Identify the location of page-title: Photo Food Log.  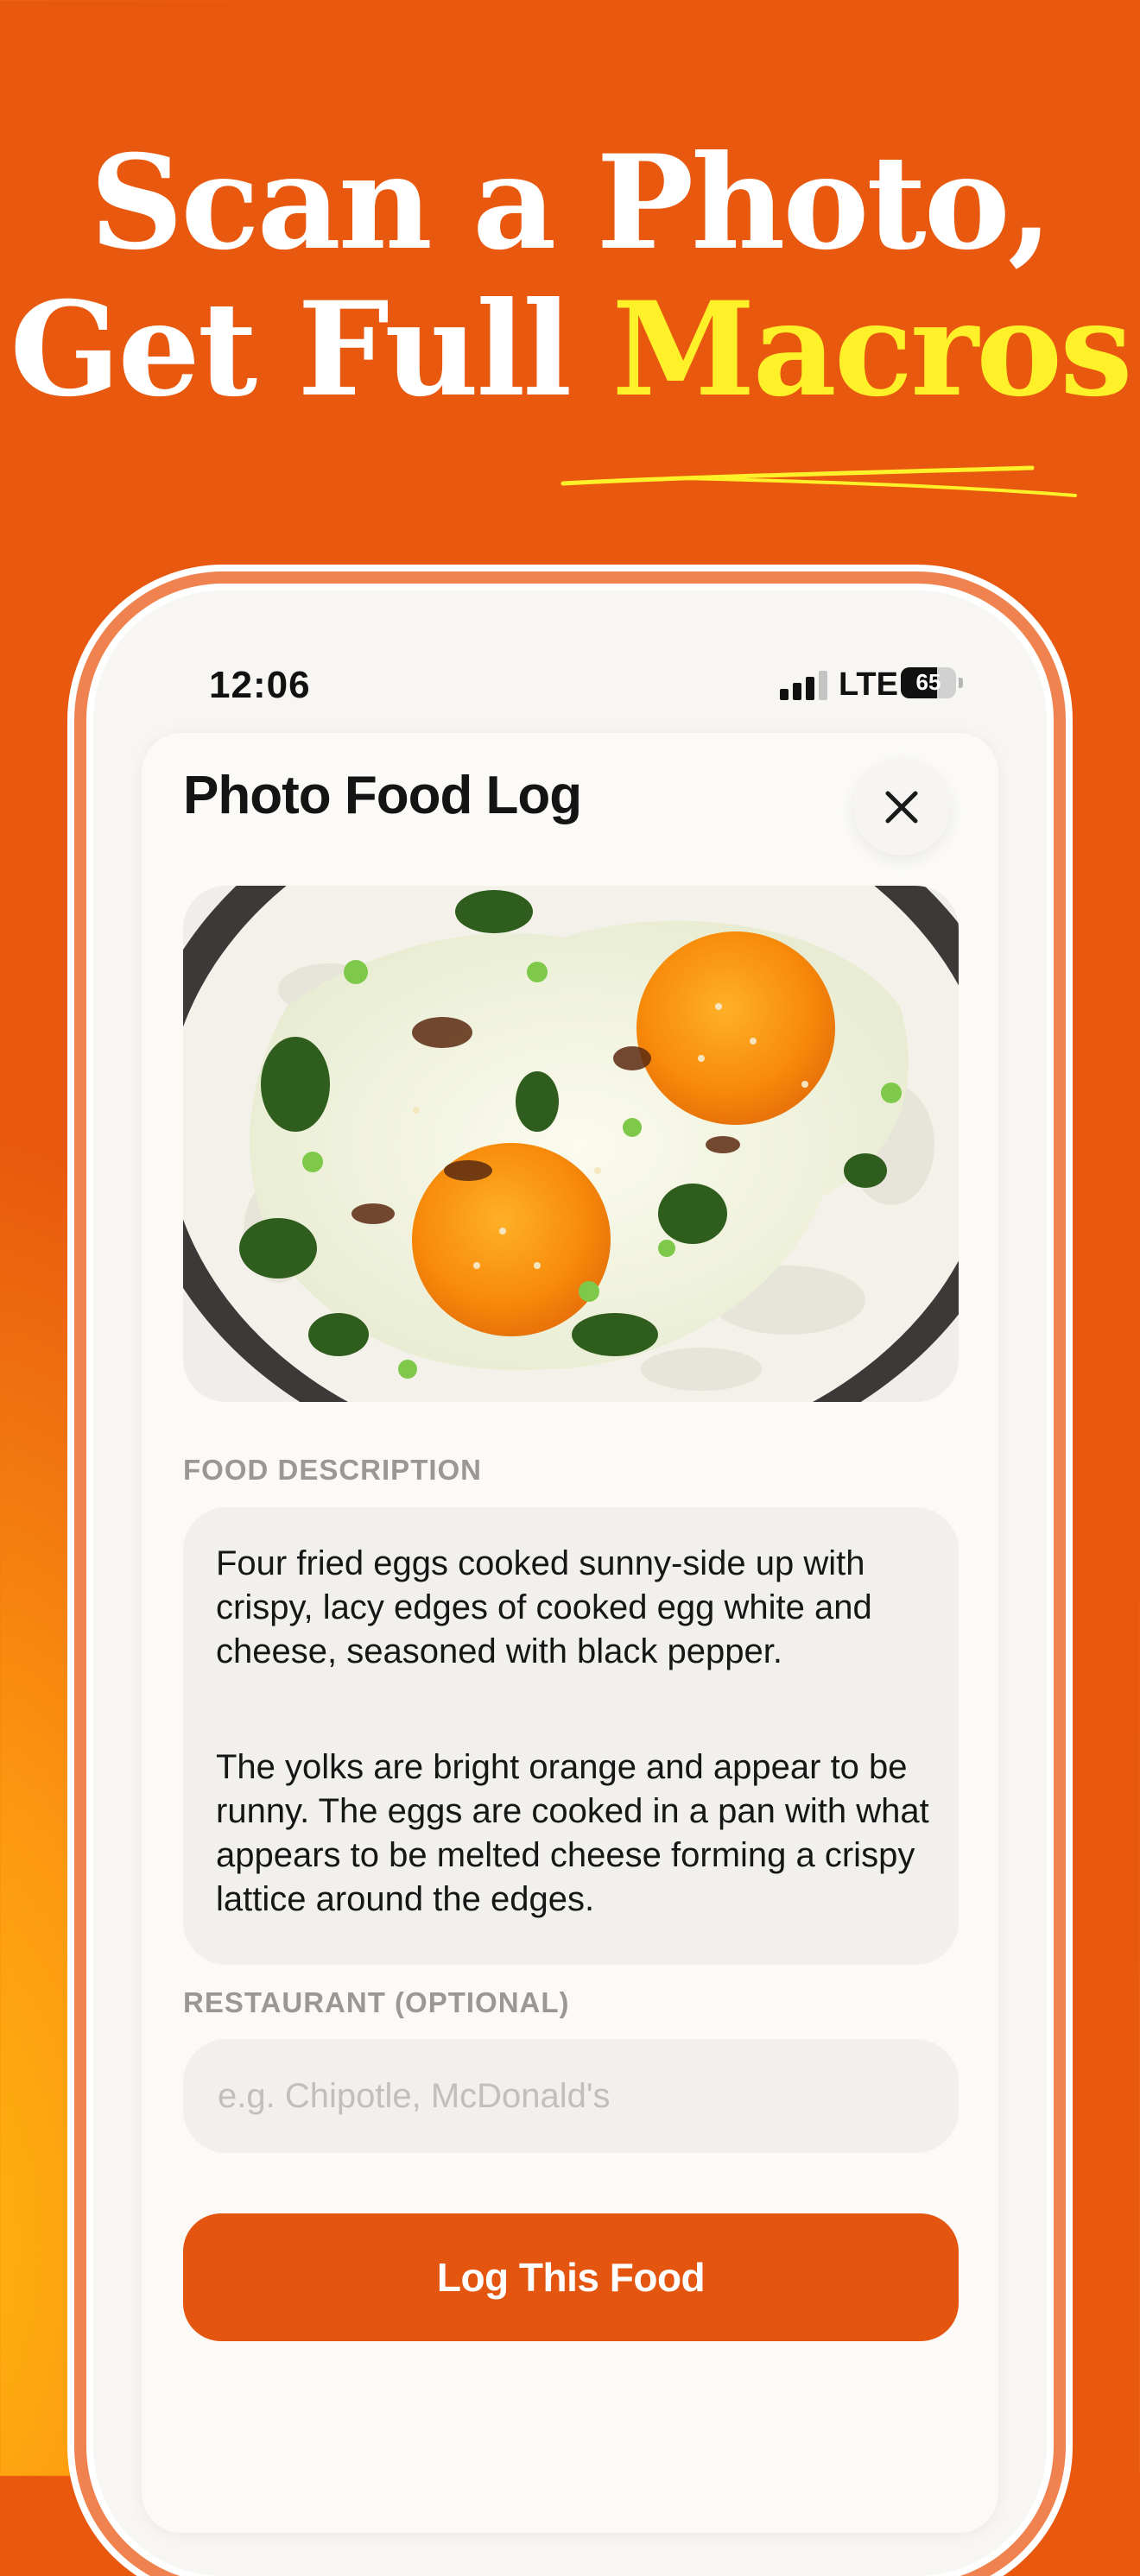
(382, 795).